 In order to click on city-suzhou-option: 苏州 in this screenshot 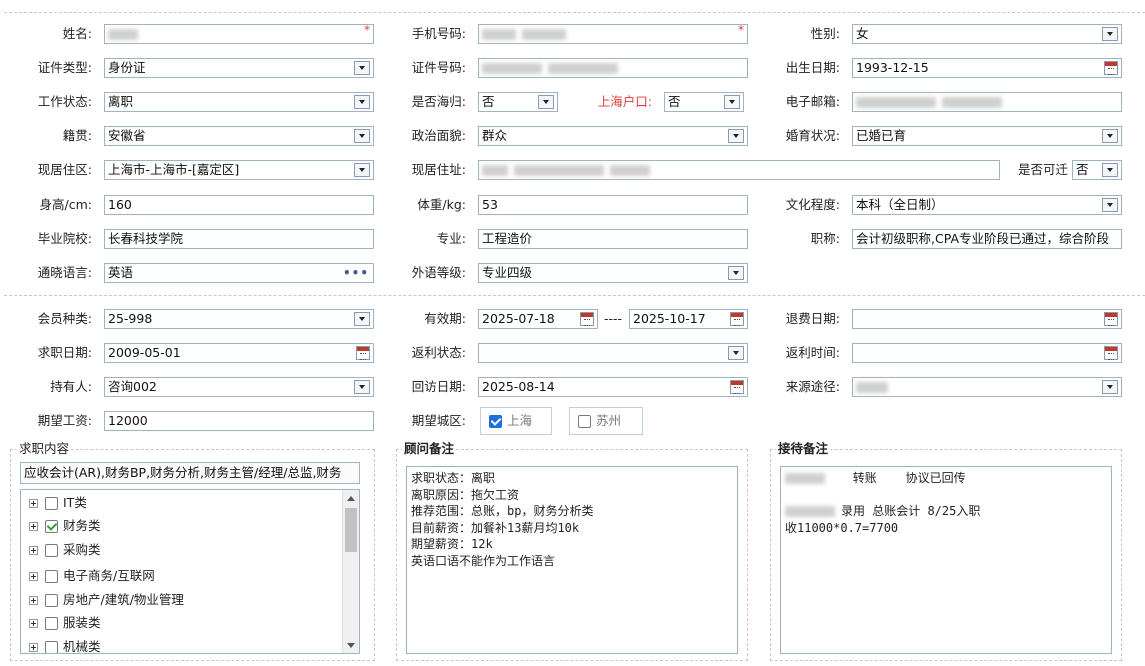, I will do `click(606, 421)`.